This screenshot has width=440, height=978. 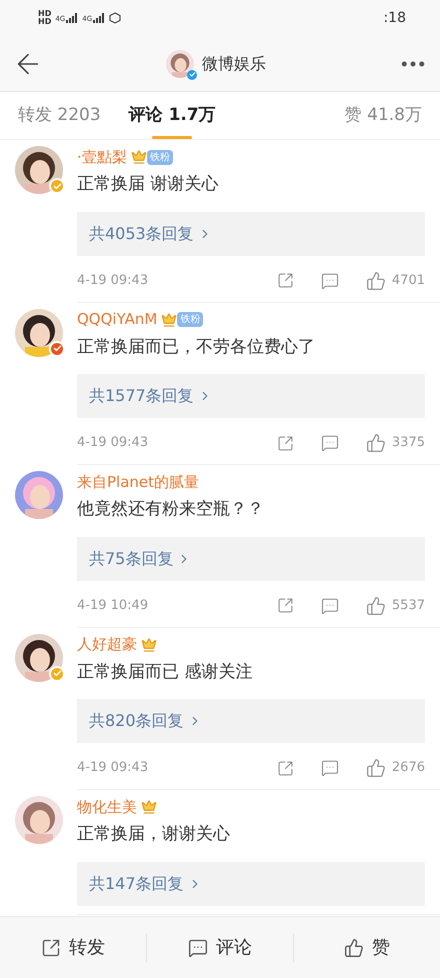 What do you see at coordinates (196, 347) in the screenshot?
I see `comment-text: 正常换届而已，不劳各位费心了` at bounding box center [196, 347].